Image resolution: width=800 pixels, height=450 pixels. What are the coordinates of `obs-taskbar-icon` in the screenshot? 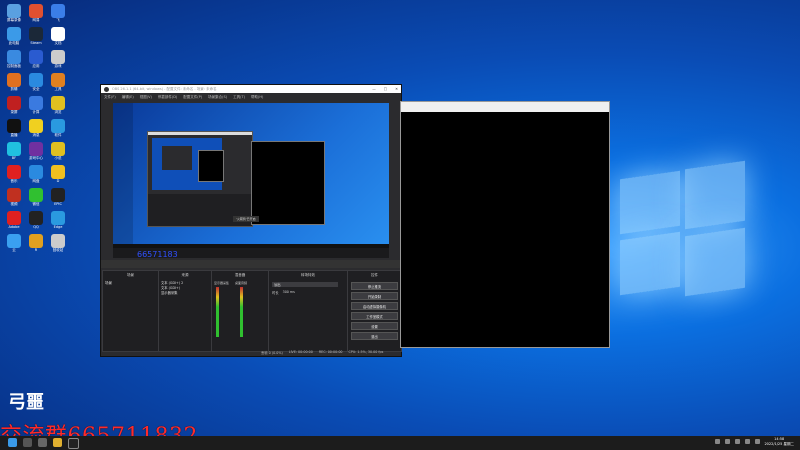 It's located at (73, 443).